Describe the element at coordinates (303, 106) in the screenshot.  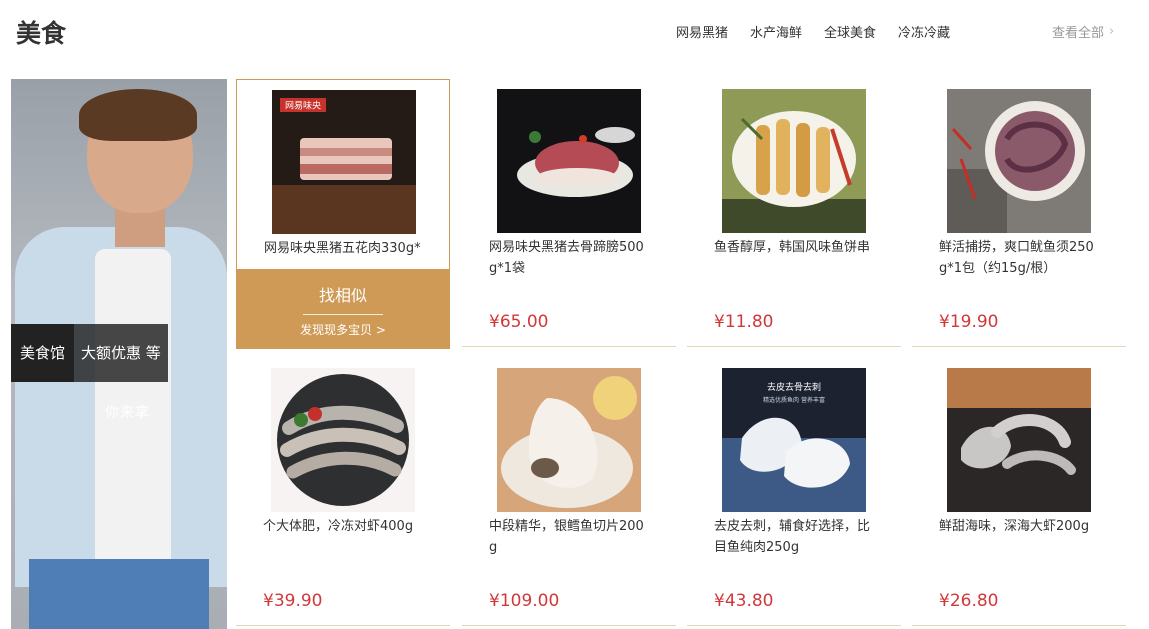
I see `pork-brand-logo: 网易味央` at that location.